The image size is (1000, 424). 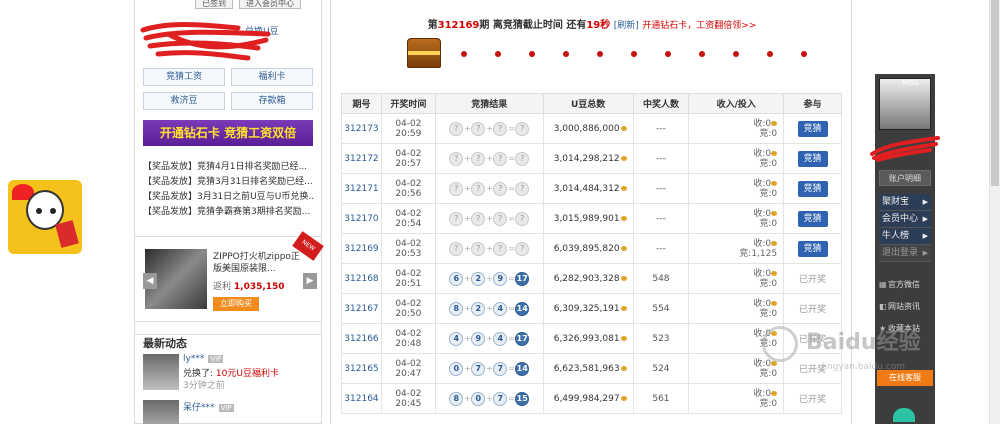 What do you see at coordinates (699, 26) in the screenshot?
I see `open-diamond-card-link: 开通钻石卡，工资翻倍领>>` at bounding box center [699, 26].